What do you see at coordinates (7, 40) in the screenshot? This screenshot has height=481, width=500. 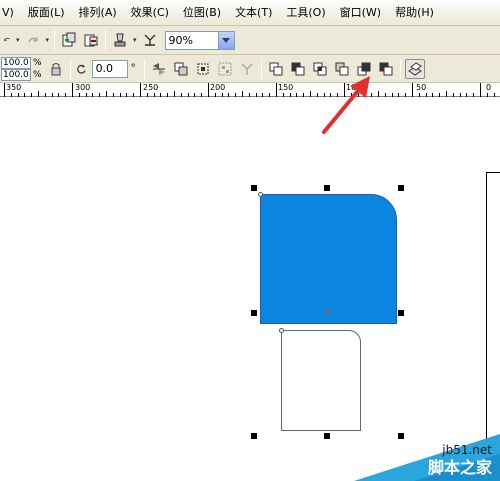 I see `undo-icon` at bounding box center [7, 40].